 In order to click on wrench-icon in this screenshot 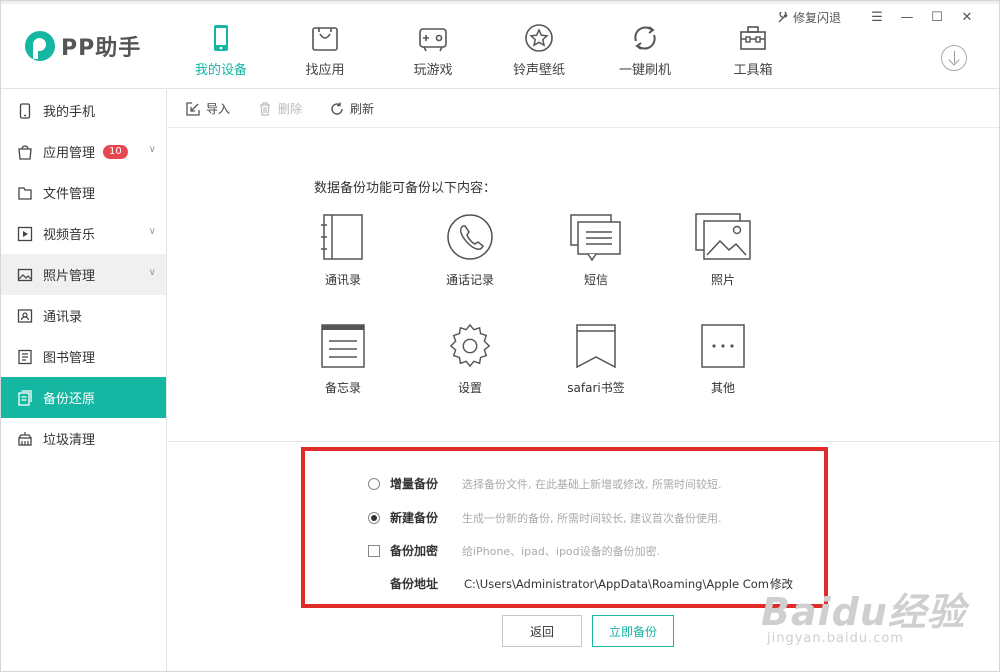, I will do `click(783, 16)`.